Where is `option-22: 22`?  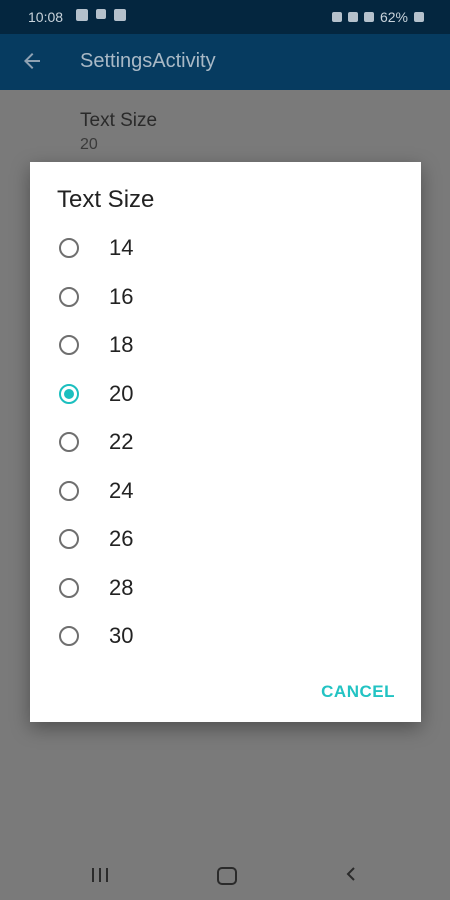
option-22: 22 is located at coordinates (225, 442).